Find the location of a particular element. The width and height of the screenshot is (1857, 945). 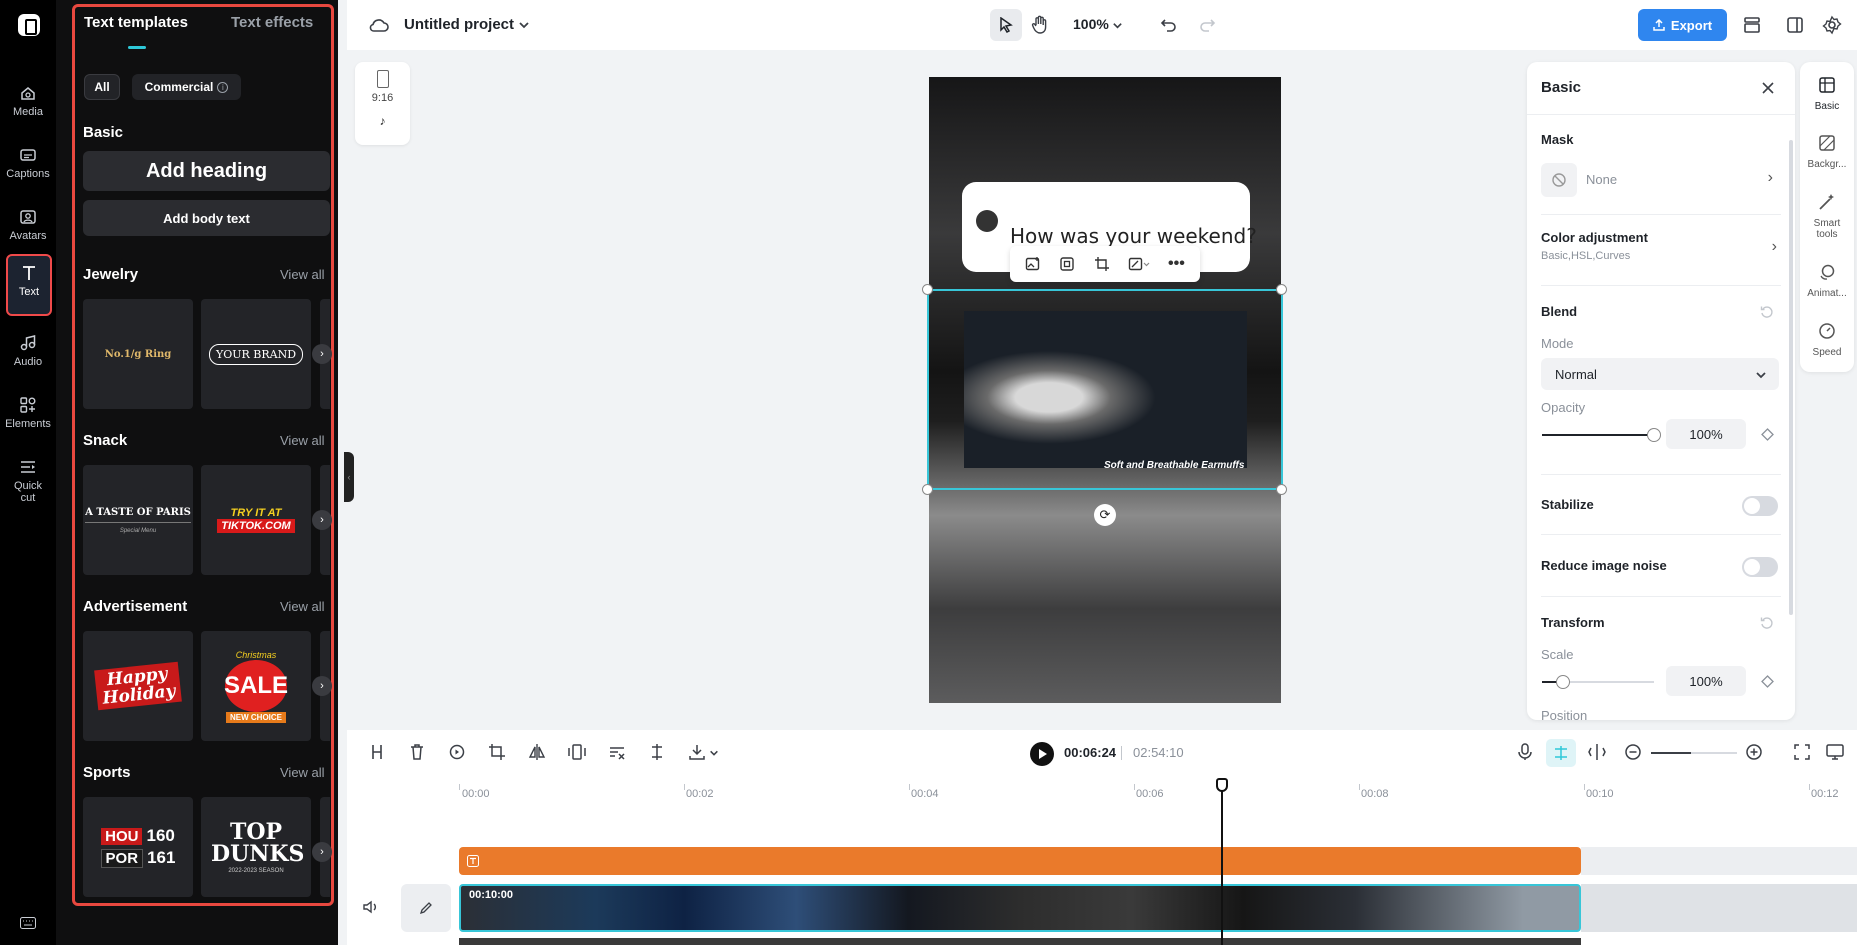

keyboard-icon is located at coordinates (28, 923).